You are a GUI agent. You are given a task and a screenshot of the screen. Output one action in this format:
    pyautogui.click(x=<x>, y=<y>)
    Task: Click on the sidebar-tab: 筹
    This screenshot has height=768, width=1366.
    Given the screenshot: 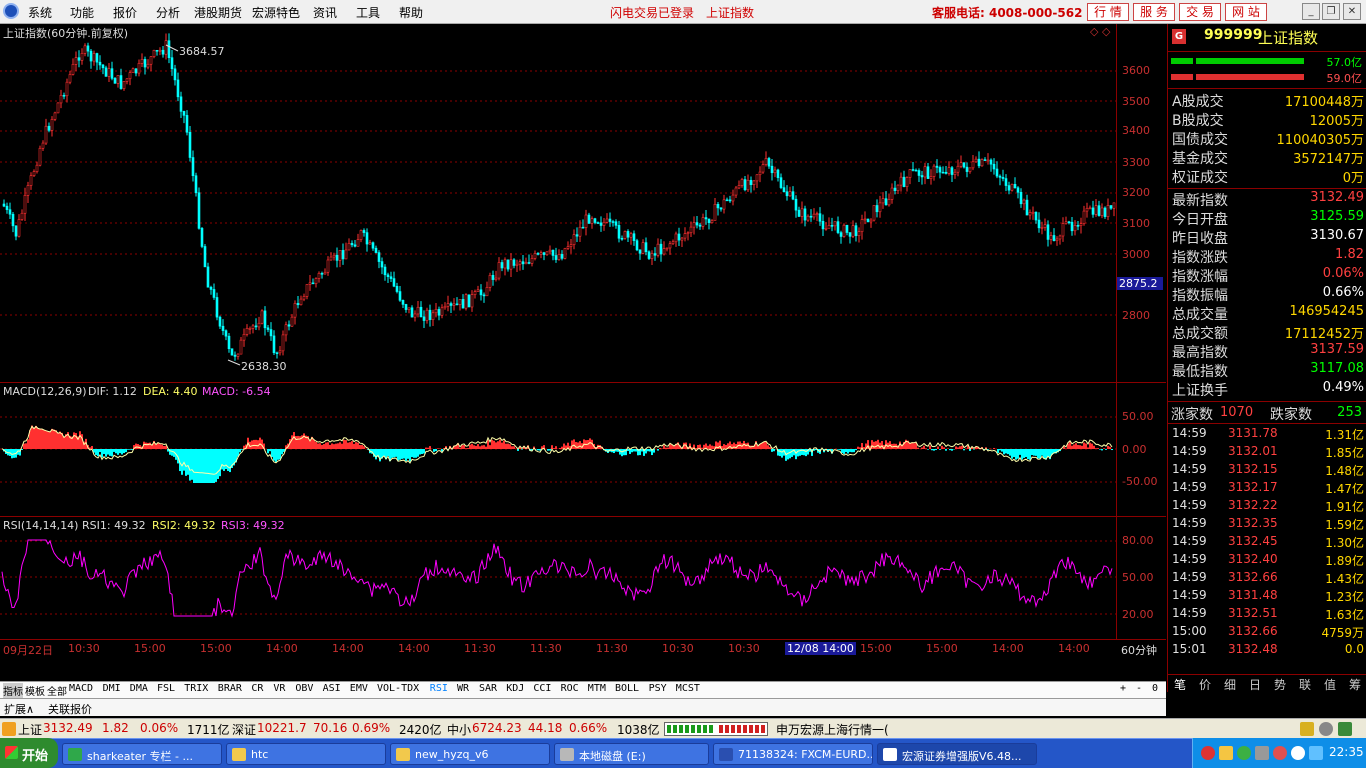 What is the action you would take?
    pyautogui.click(x=1355, y=684)
    